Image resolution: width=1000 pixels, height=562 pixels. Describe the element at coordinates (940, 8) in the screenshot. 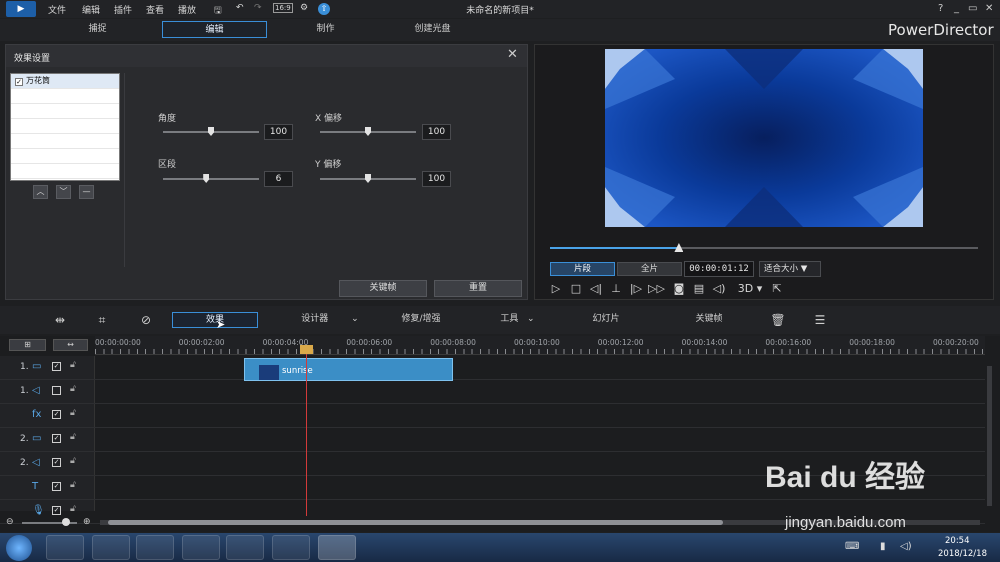

I see `help-button: ?` at that location.